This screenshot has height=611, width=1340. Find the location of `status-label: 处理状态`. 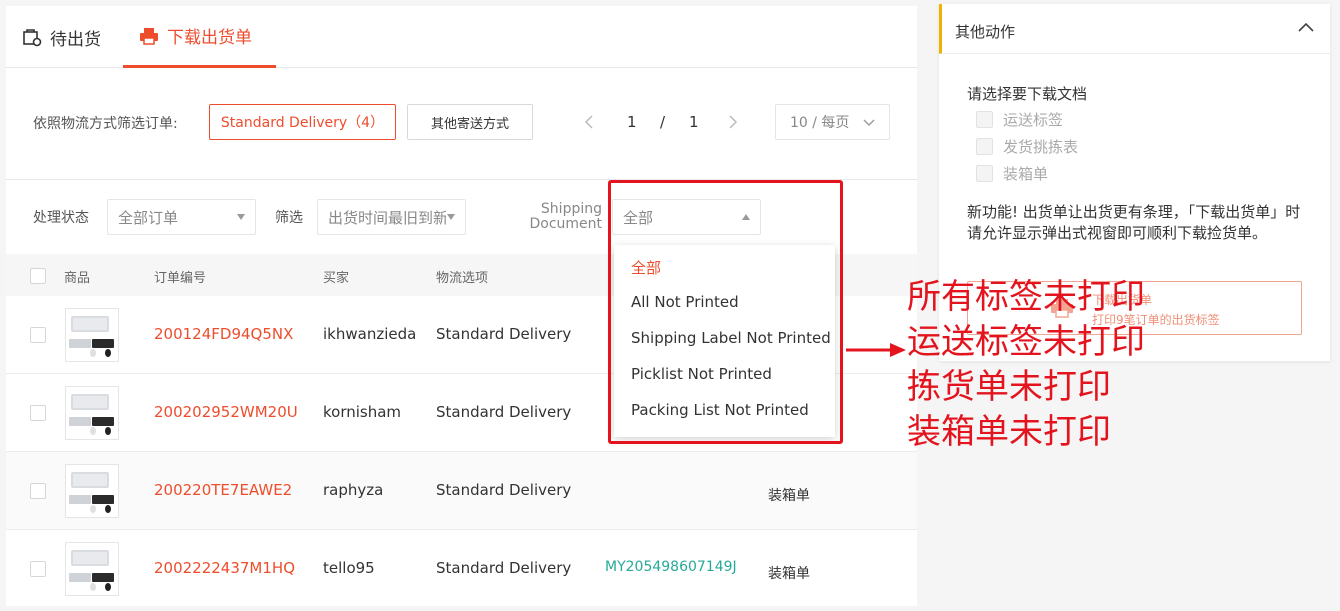

status-label: 处理状态 is located at coordinates (61, 218).